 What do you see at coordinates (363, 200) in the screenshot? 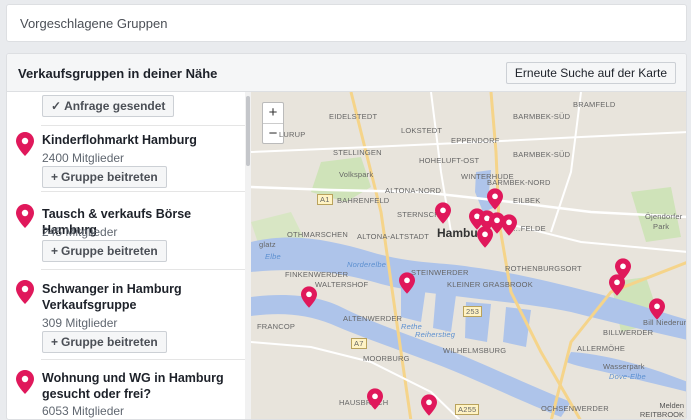
I see `map-label: BAHRENFELD` at bounding box center [363, 200].